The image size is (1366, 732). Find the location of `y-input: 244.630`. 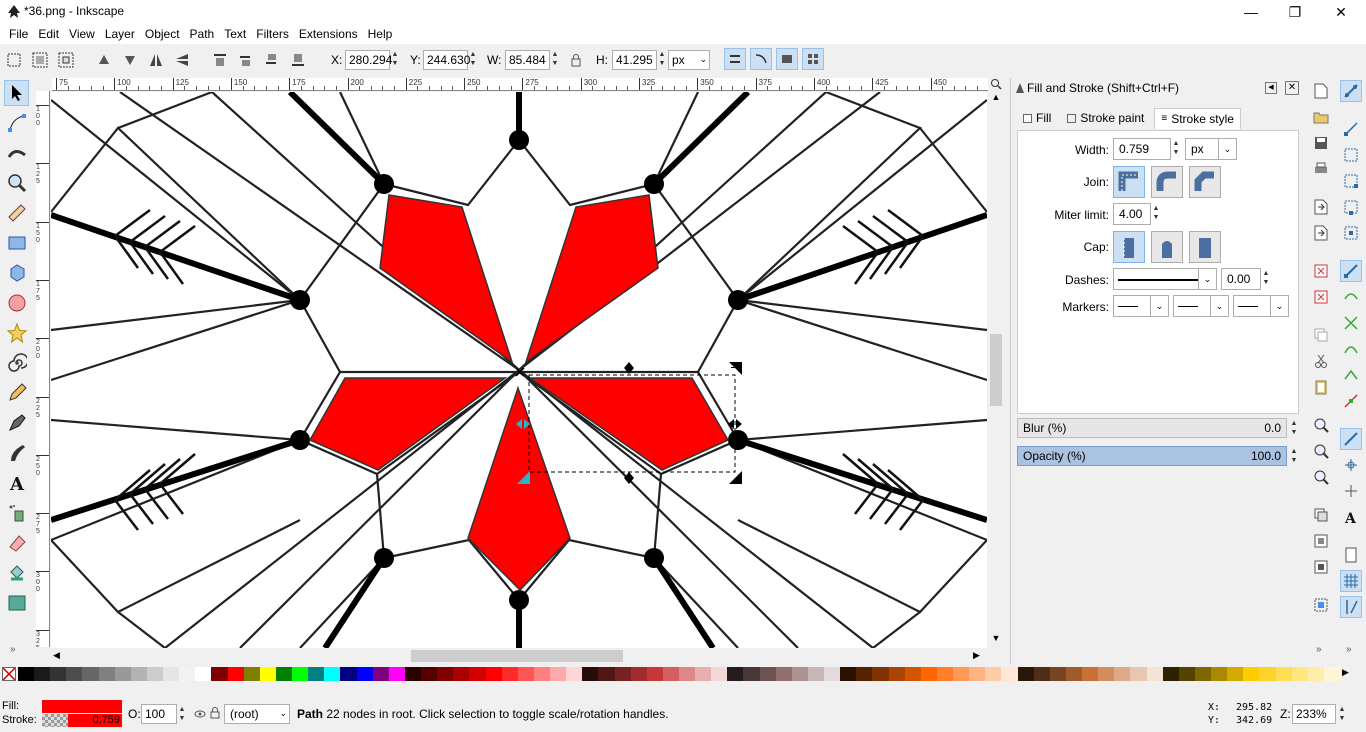

y-input: 244.630 is located at coordinates (446, 60).